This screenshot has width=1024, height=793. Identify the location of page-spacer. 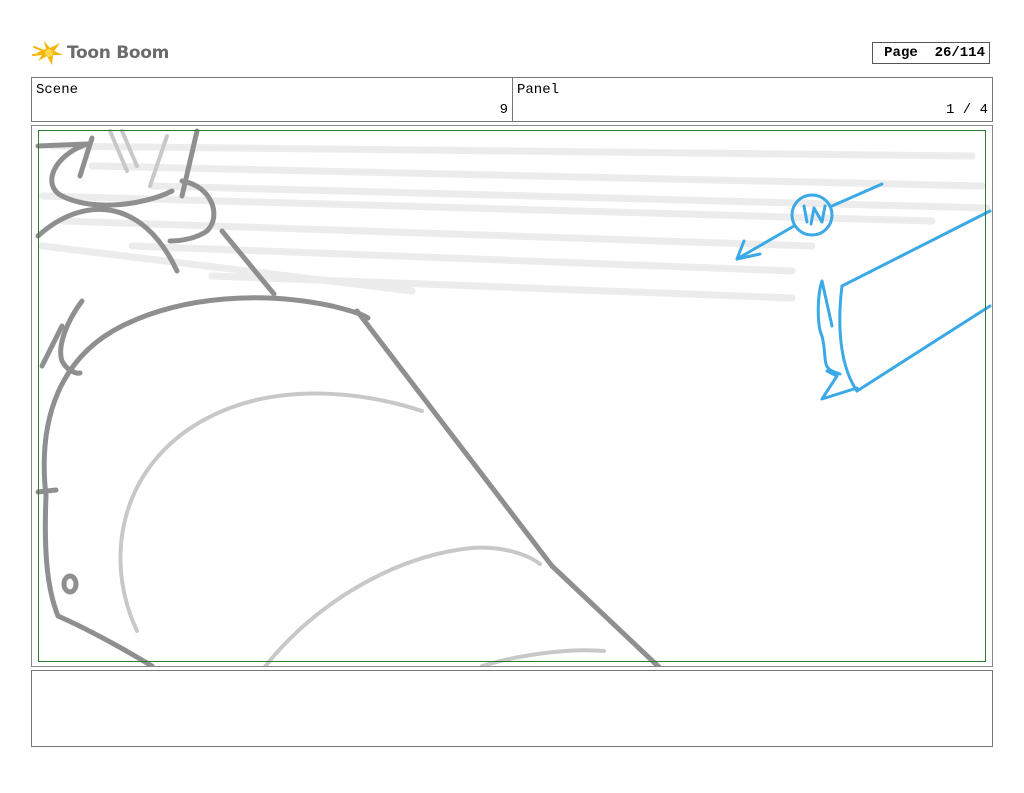
(926, 53).